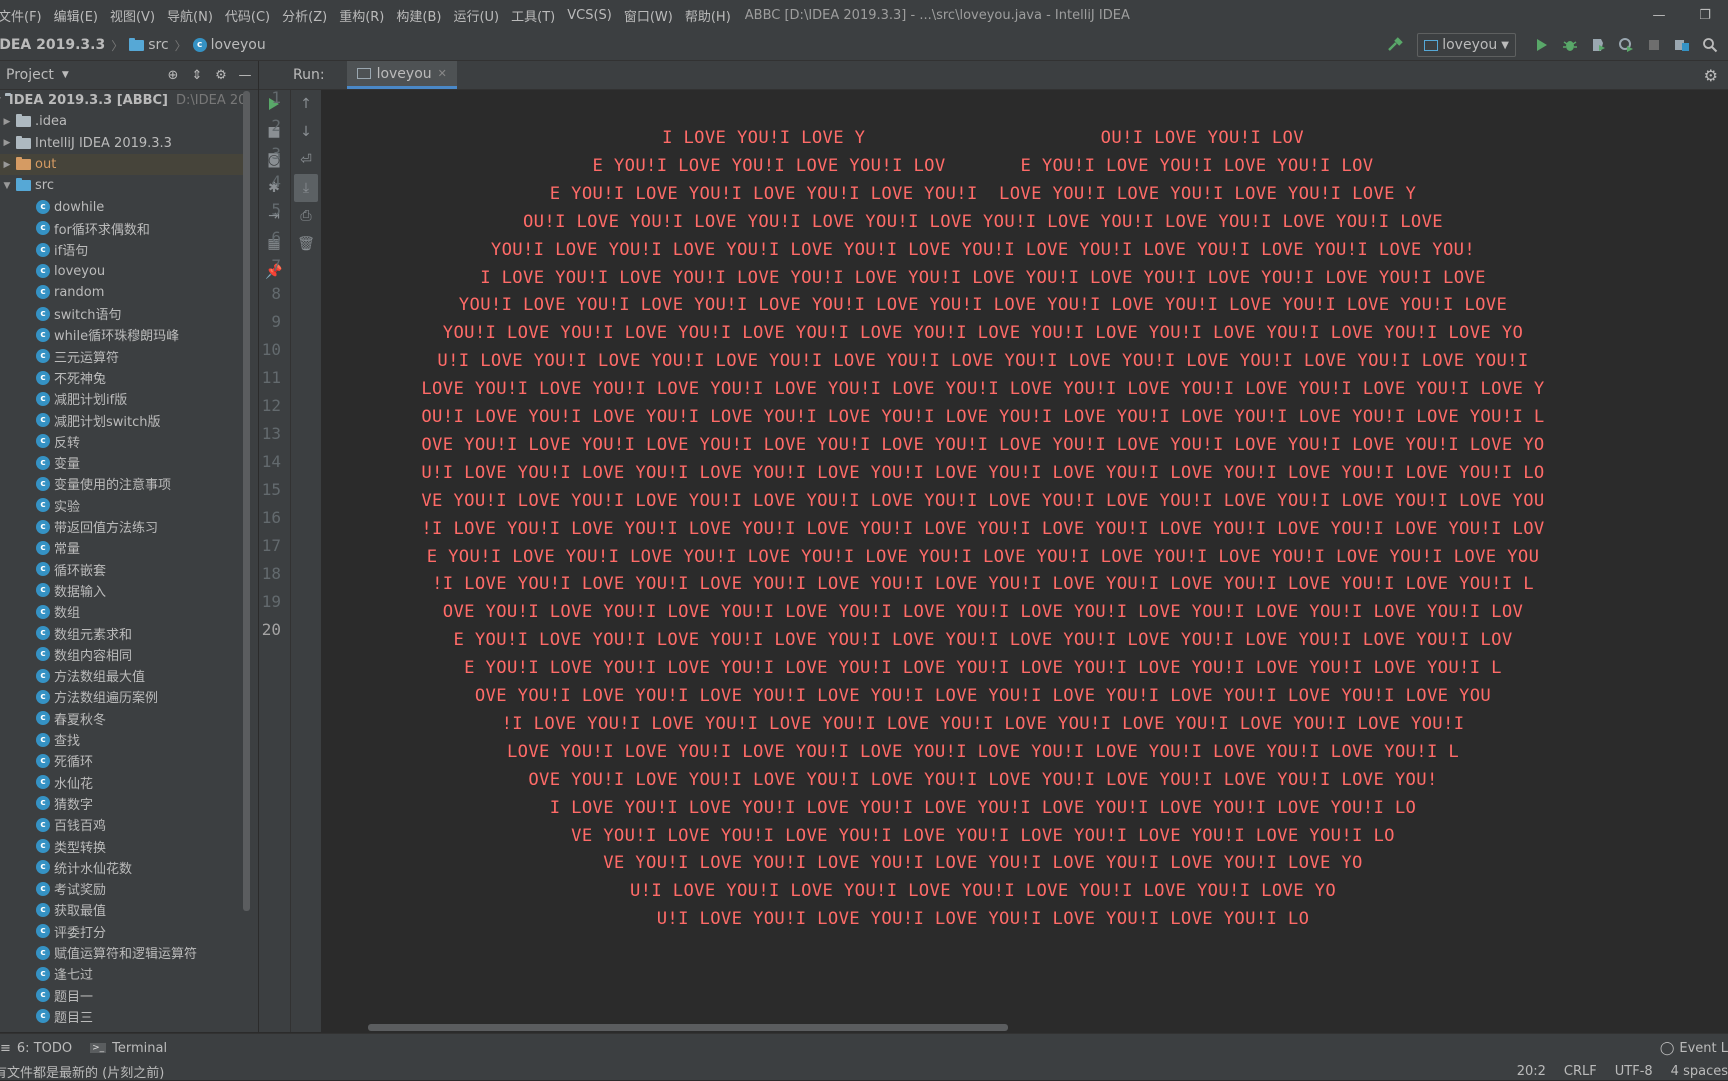 This screenshot has height=1081, width=1728. What do you see at coordinates (173, 75) in the screenshot?
I see `locate-target-icon: ⊕` at bounding box center [173, 75].